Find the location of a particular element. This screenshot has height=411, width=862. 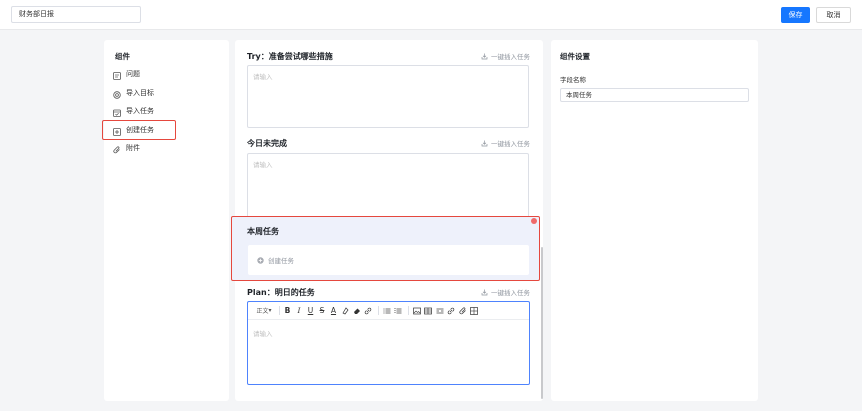

component-item-question: 问题 is located at coordinates (126, 74).